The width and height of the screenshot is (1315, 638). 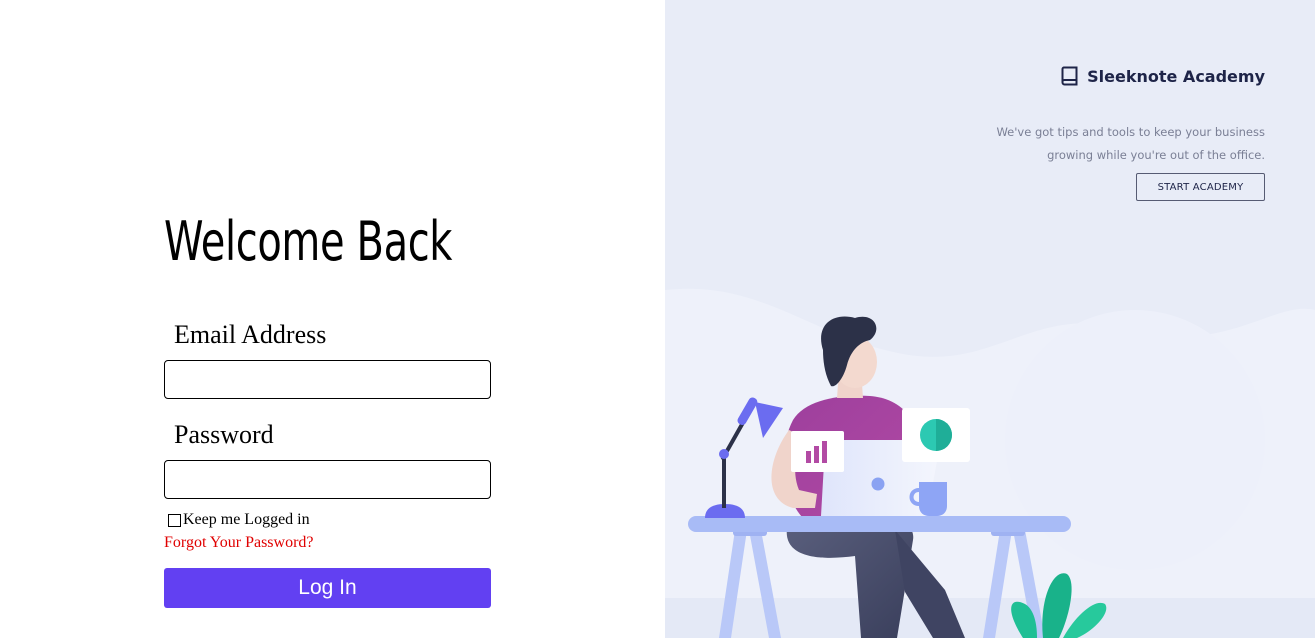 What do you see at coordinates (250, 334) in the screenshot?
I see `email-label: Email Address` at bounding box center [250, 334].